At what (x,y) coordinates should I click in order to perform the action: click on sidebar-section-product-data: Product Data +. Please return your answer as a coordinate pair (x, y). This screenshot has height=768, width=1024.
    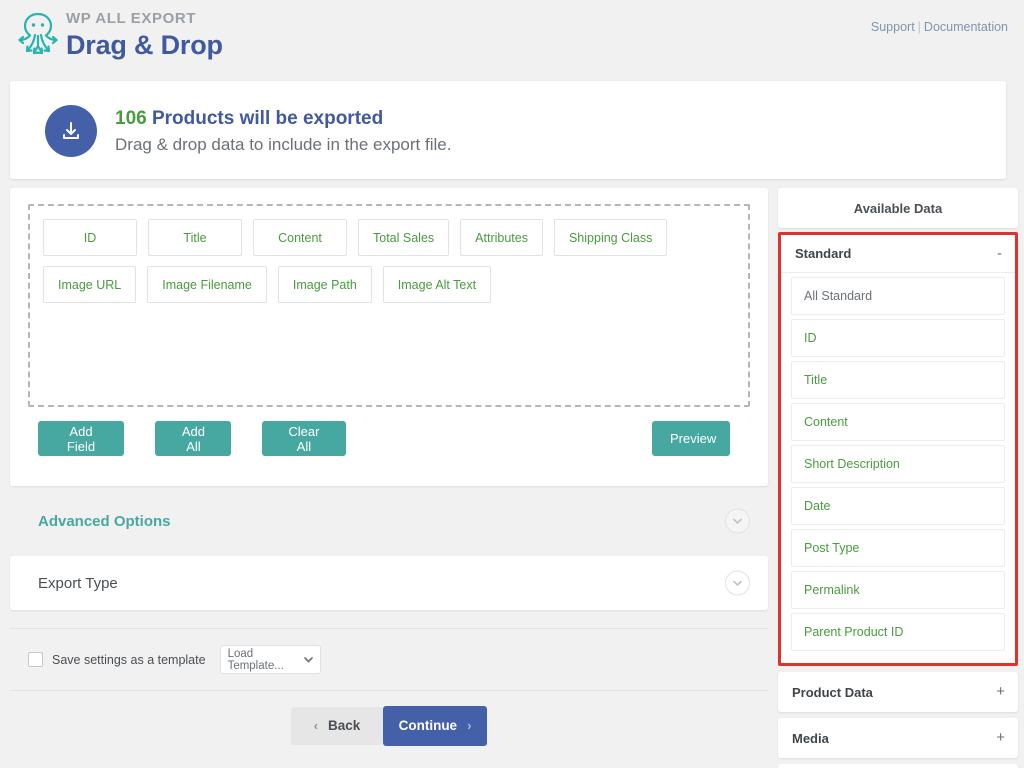
    Looking at the image, I should click on (898, 692).